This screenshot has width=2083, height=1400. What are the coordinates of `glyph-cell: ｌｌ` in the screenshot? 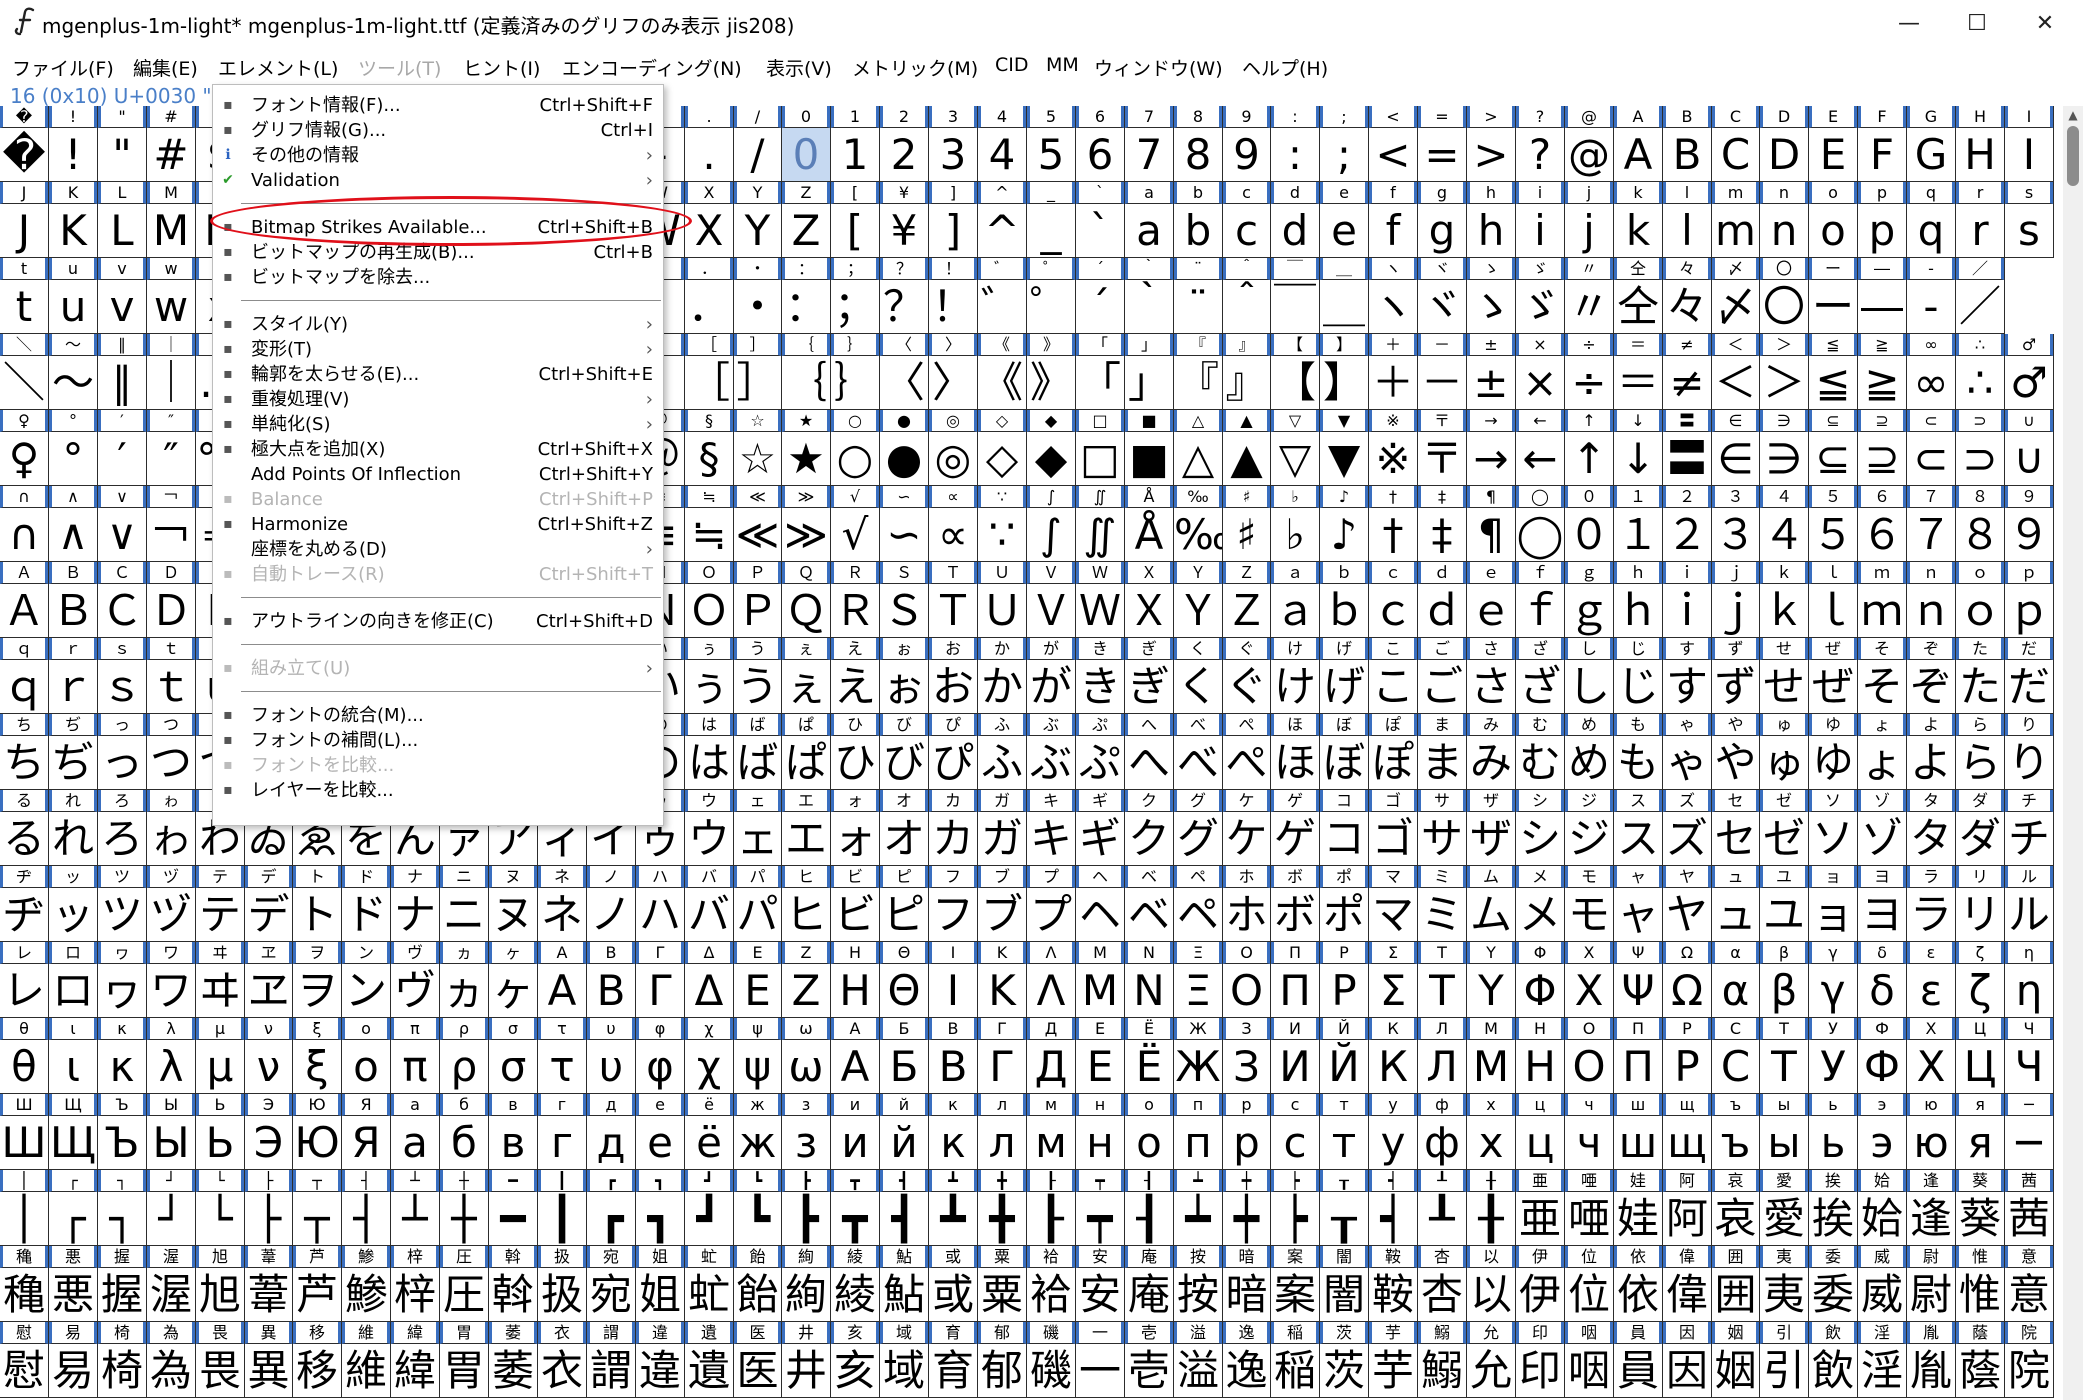 It's located at (1833, 600).